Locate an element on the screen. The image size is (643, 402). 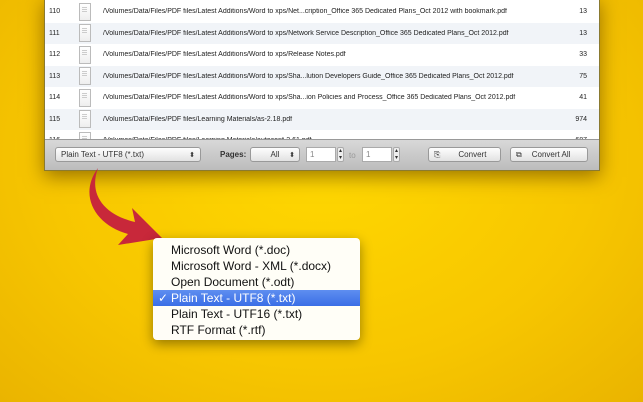
menu-item-label: Microsoft Word - XML (*.docx) is located at coordinates (251, 266).